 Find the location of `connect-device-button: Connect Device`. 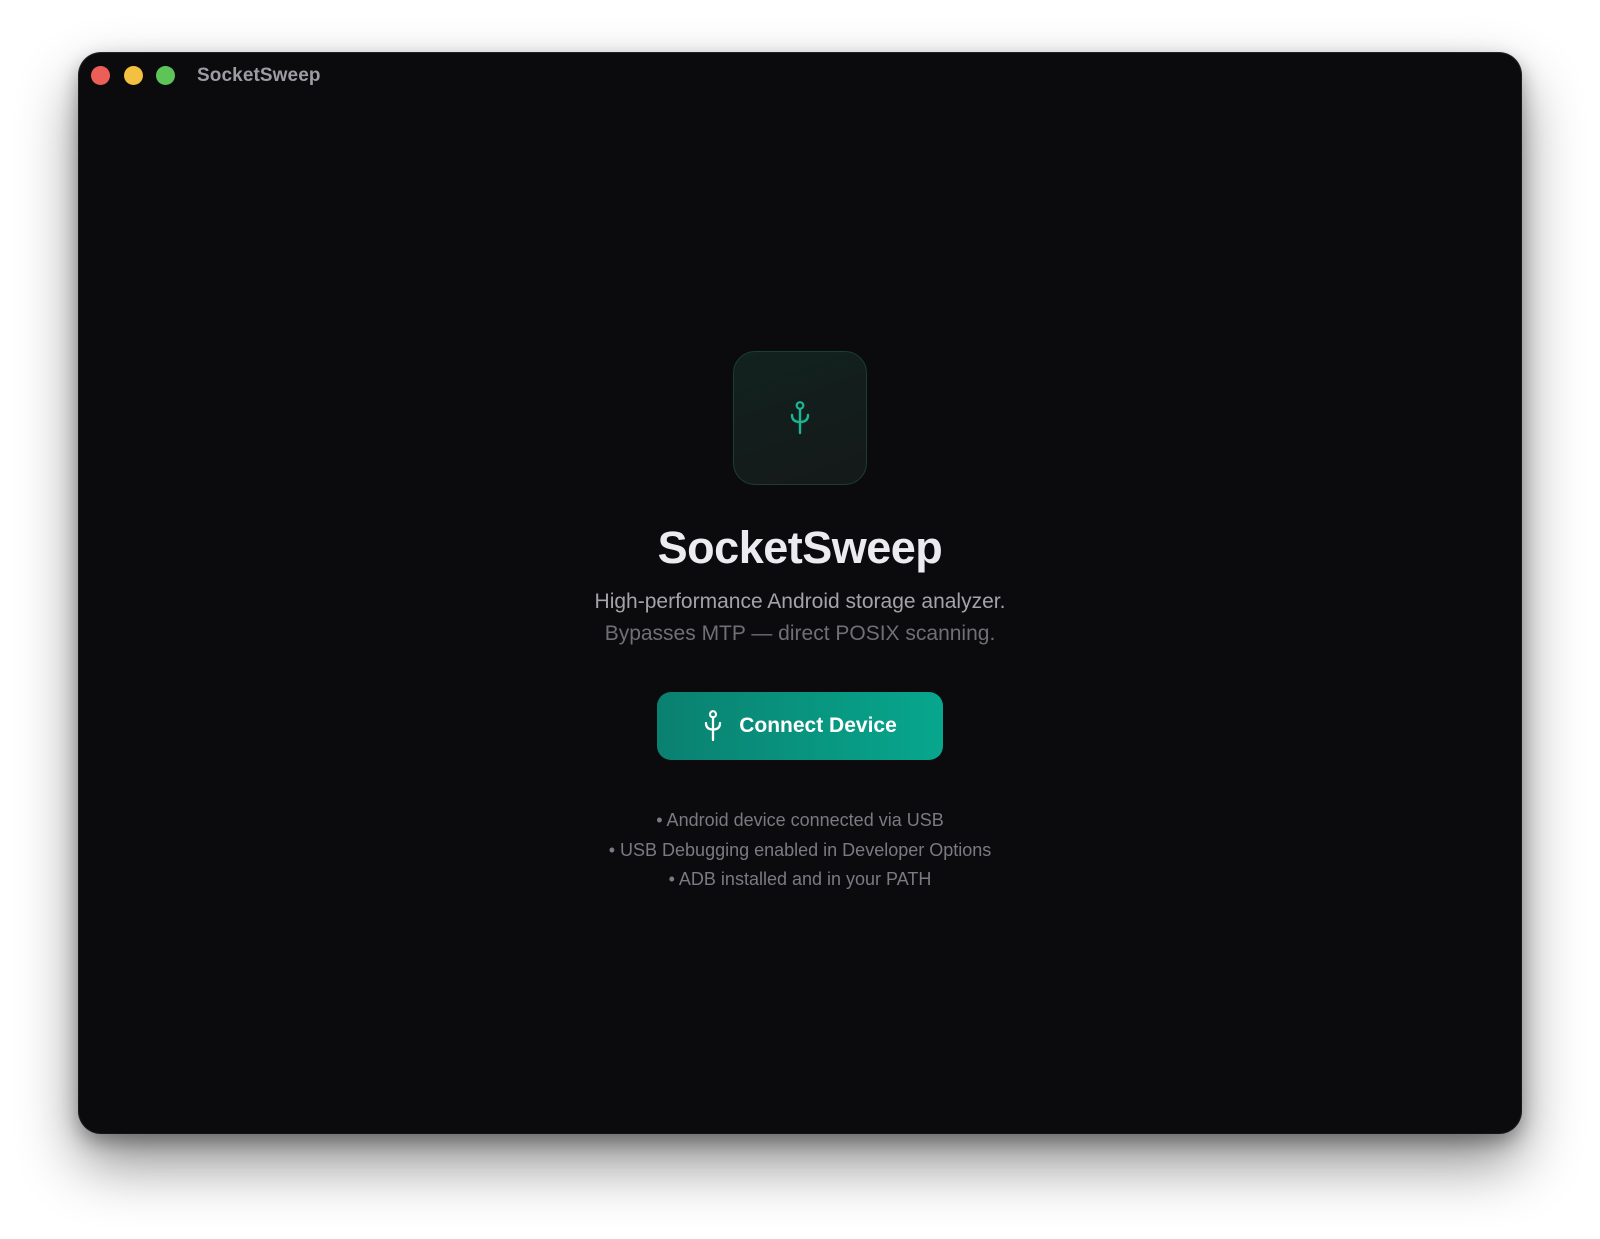

connect-device-button: Connect Device is located at coordinates (800, 726).